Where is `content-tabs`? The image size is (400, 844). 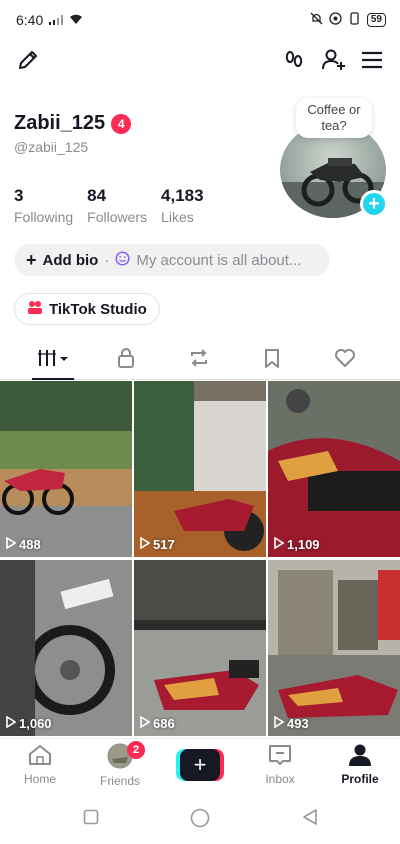
content-tabs is located at coordinates (200, 360).